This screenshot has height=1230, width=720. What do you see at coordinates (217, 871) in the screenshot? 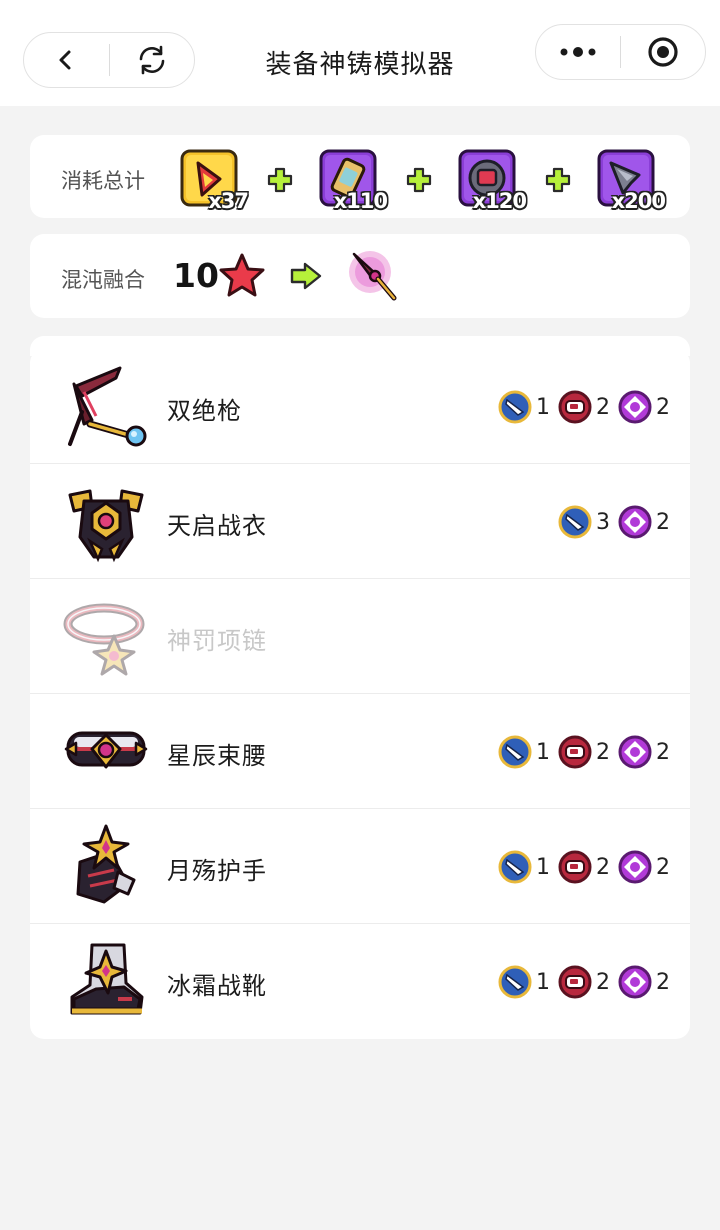
I see `equipment-name: 月殇护手` at bounding box center [217, 871].